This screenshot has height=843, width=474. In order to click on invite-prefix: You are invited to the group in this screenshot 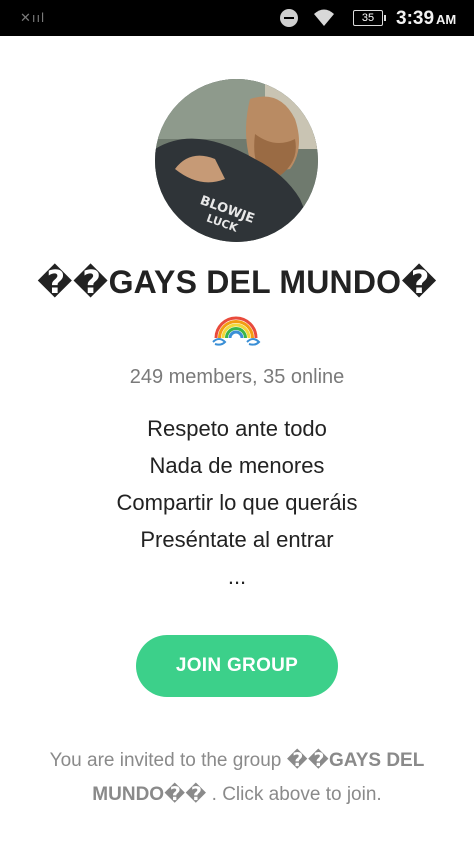, I will do `click(168, 760)`.